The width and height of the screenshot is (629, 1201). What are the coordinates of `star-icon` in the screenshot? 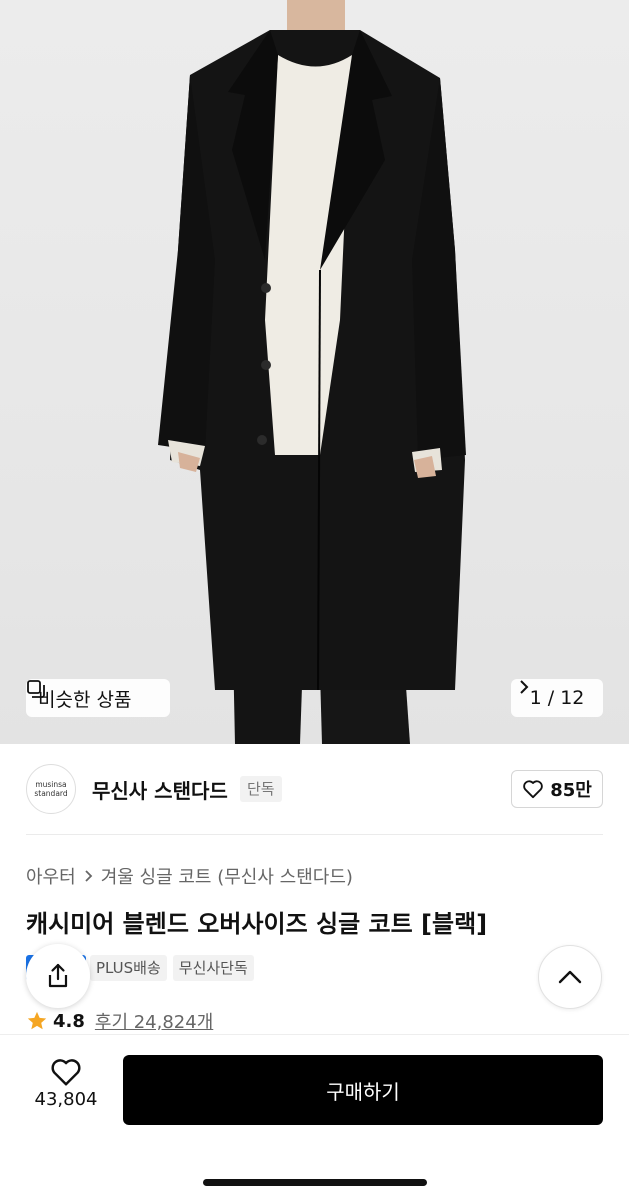 It's located at (37, 1020).